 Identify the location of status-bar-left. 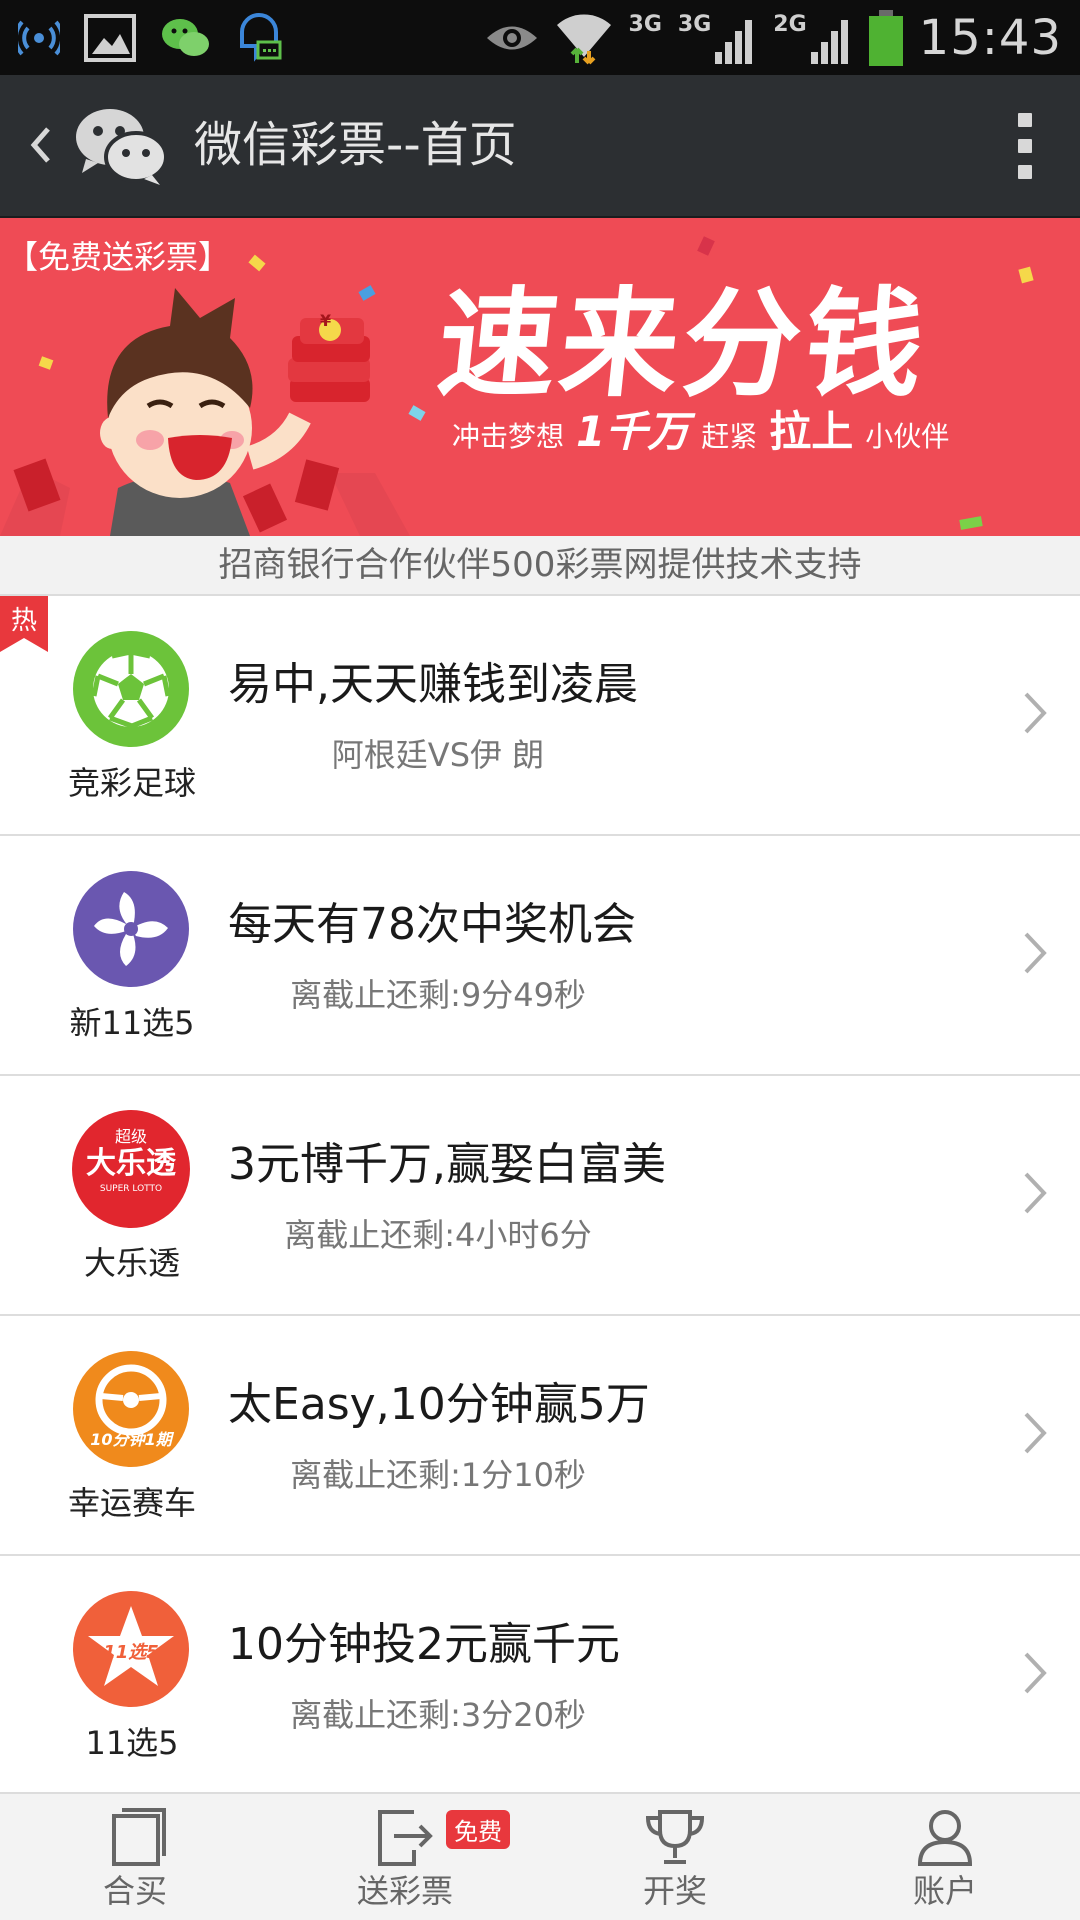
(150, 38).